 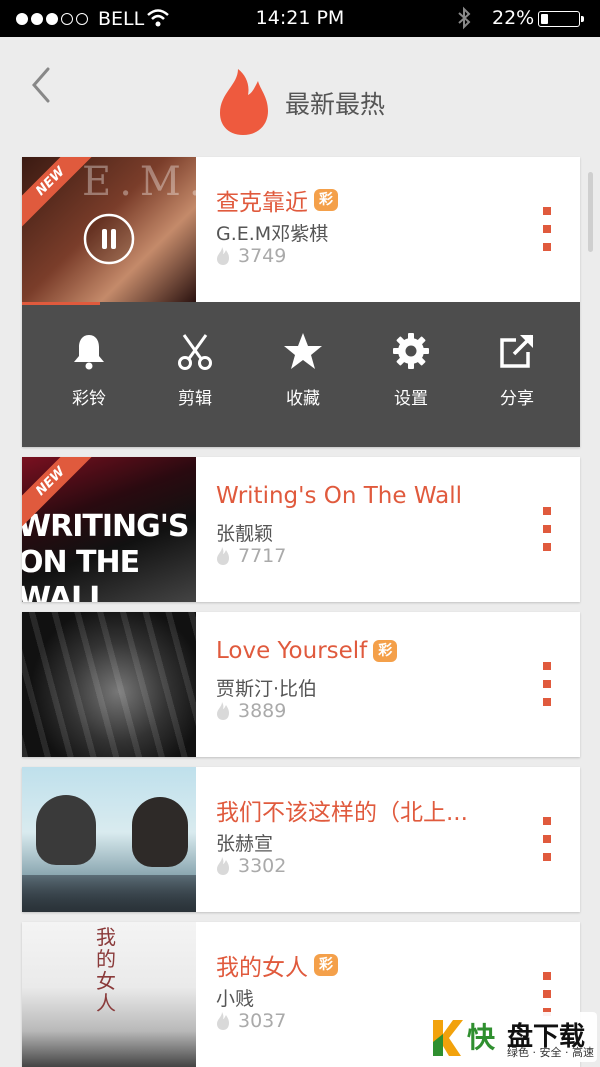 I want to click on flame-icon, so click(x=244, y=102).